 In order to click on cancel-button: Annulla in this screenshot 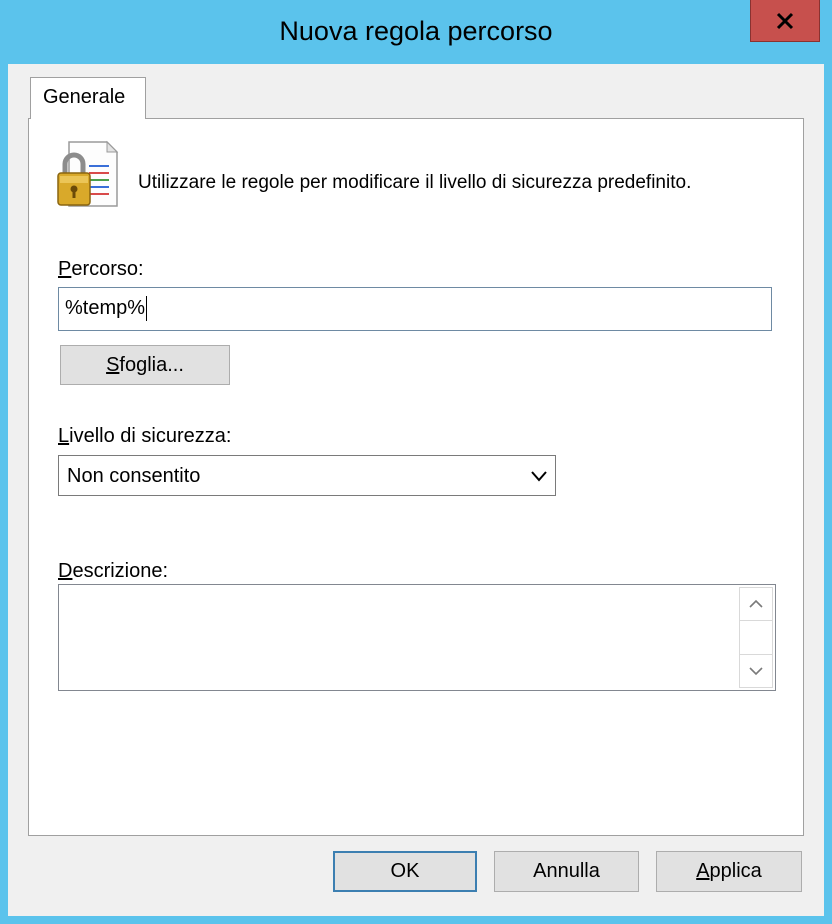, I will do `click(566, 871)`.